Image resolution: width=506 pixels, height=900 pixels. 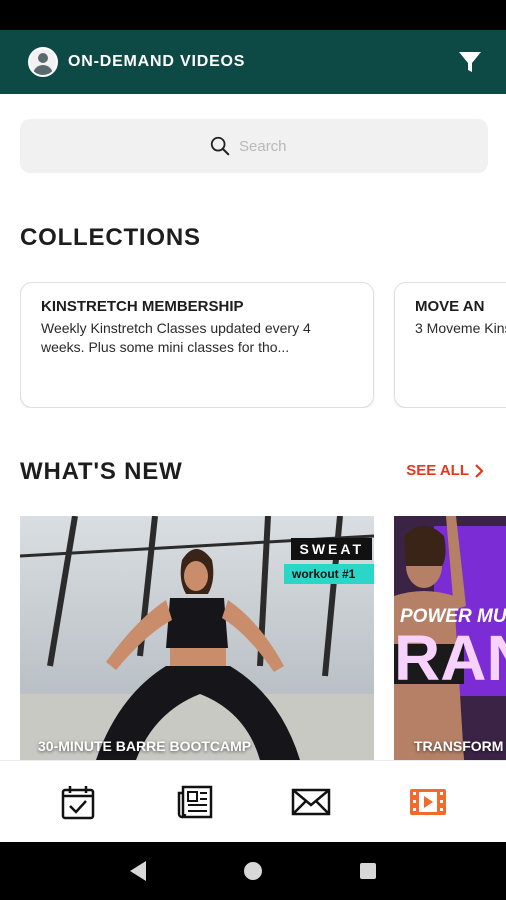 I want to click on back-triangle-icon, so click(x=137, y=871).